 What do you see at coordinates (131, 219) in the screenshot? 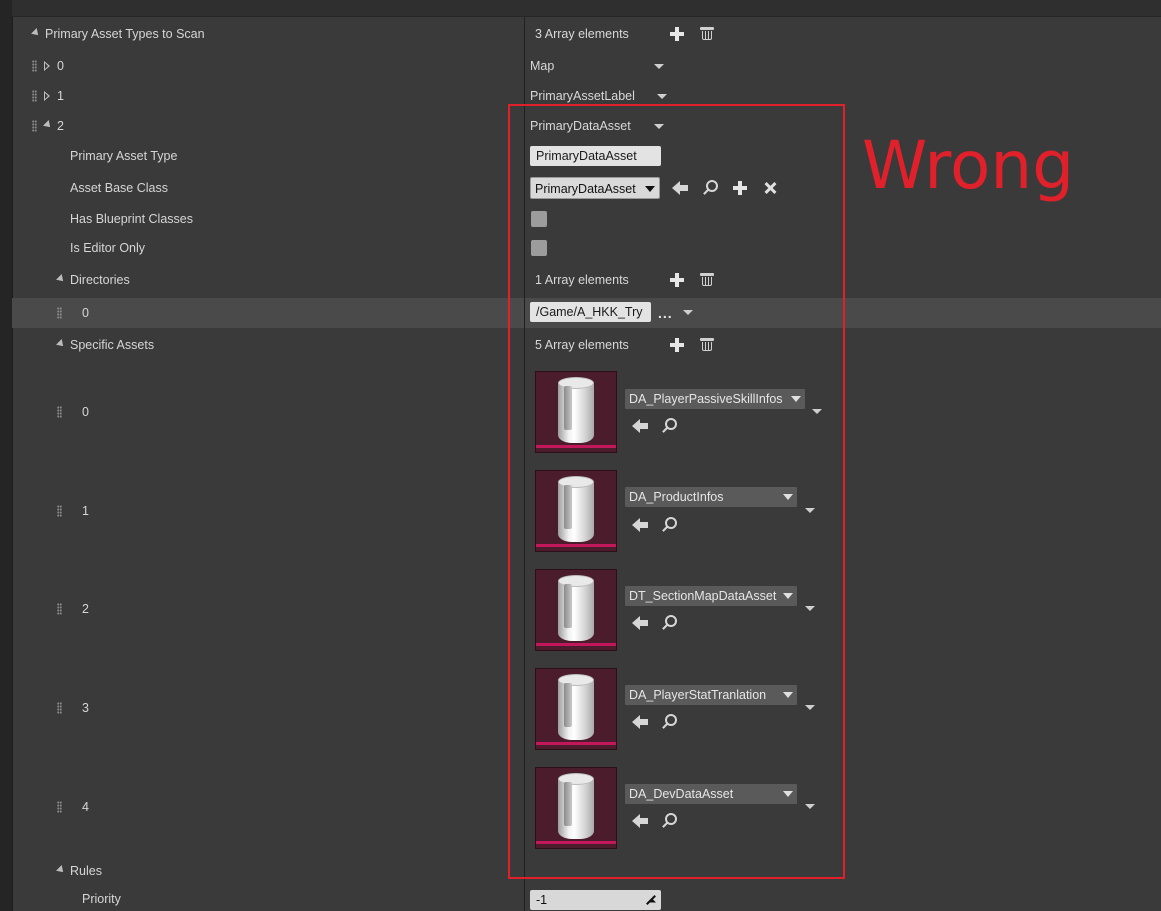
I see `has-blueprint-classes-label: Has Blueprint Classes` at bounding box center [131, 219].